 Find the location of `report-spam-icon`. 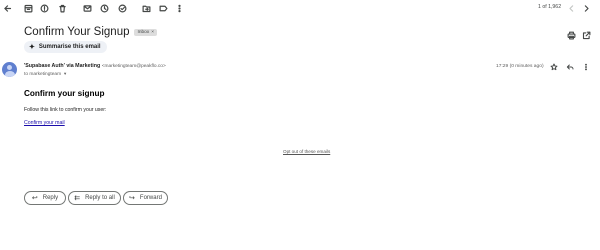

report-spam-icon is located at coordinates (44, 8).